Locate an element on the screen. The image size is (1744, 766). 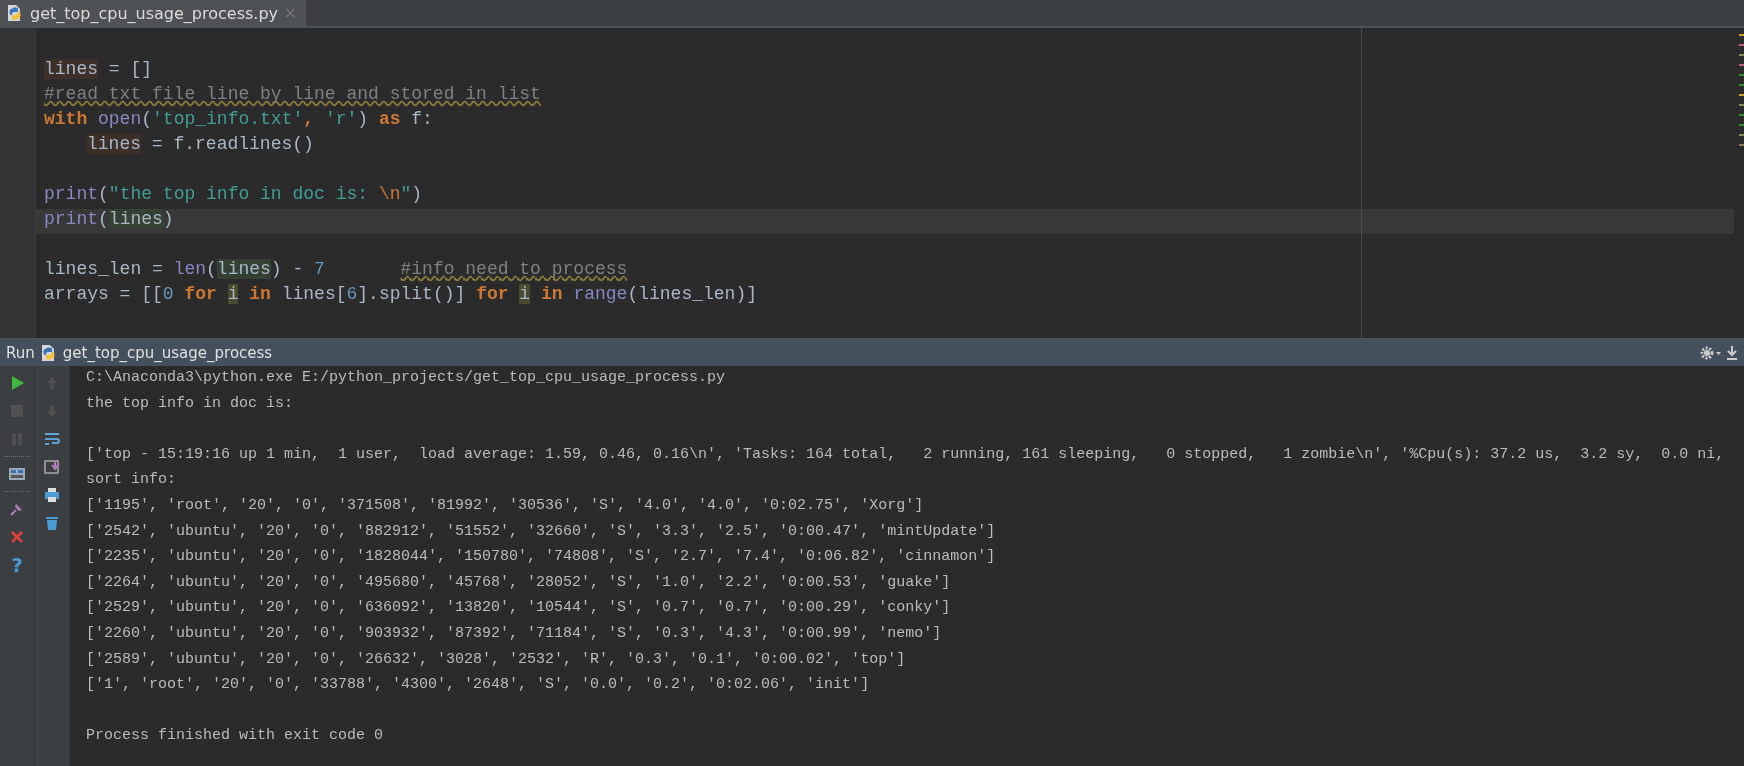
code-line: with open('top_info.txt', 'r') as f: is located at coordinates (238, 120).